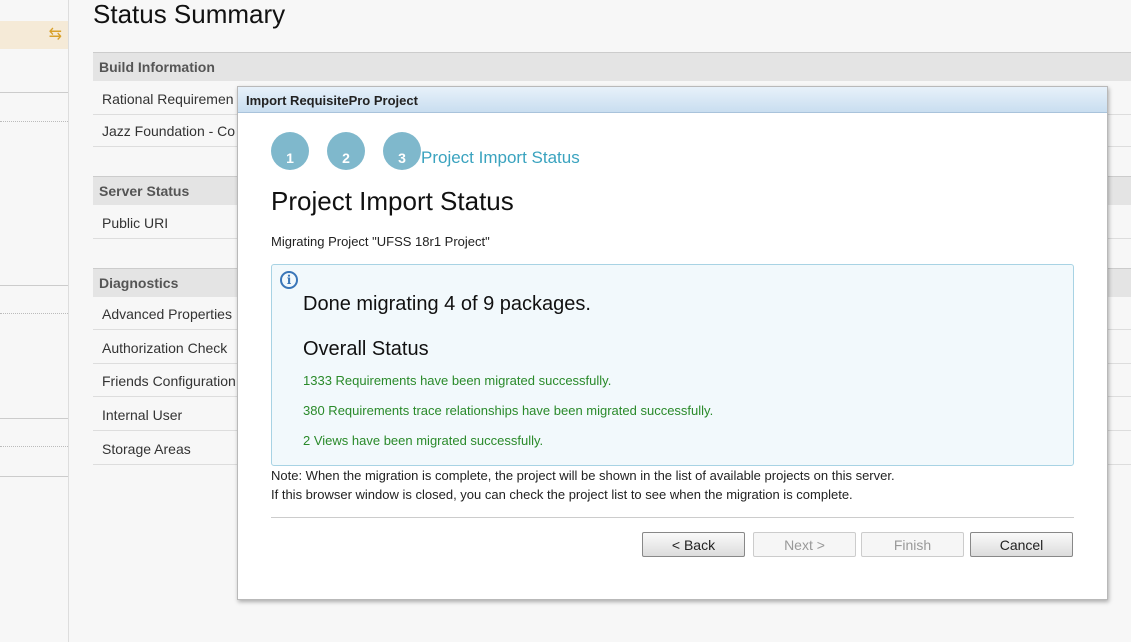 Image resolution: width=1131 pixels, height=642 pixels. I want to click on overall-status-heading: Overall Status, so click(366, 349).